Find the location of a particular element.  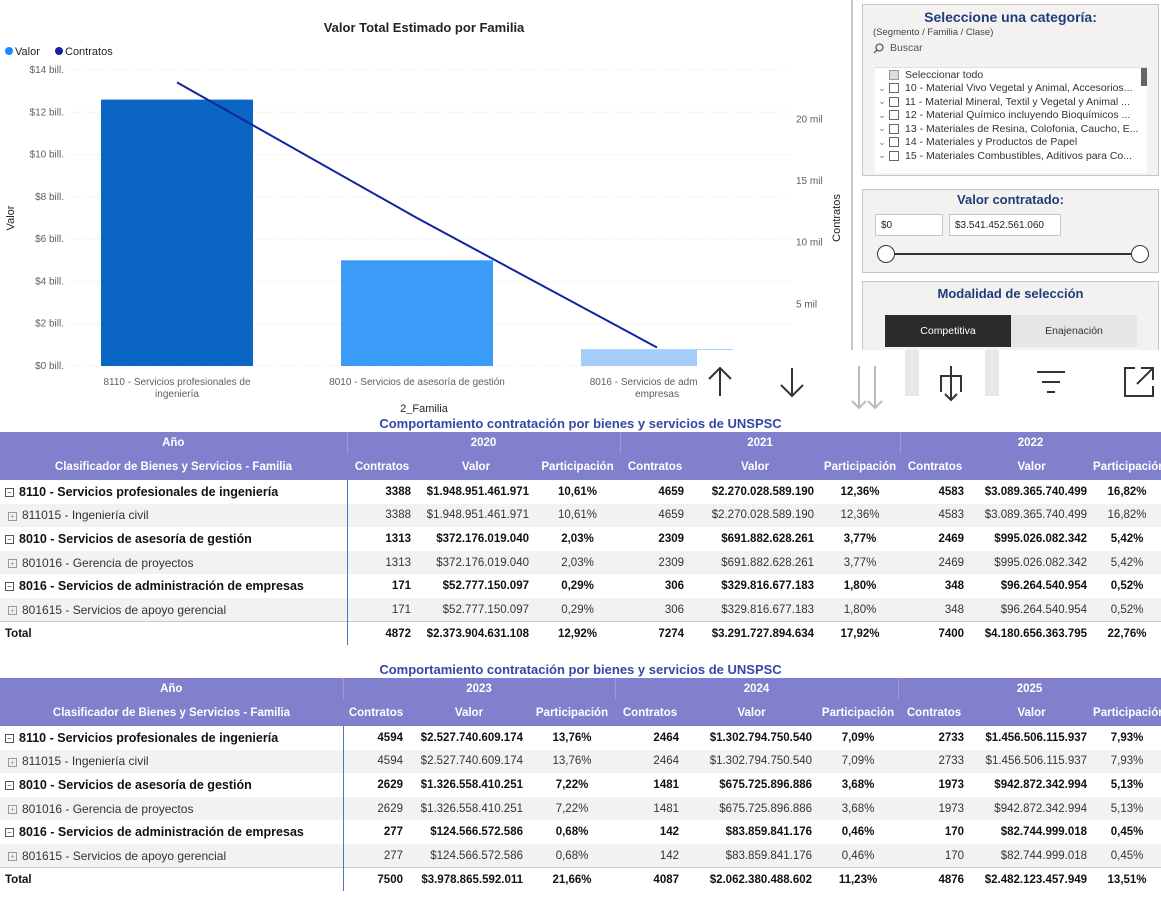

arrow-down-icon is located at coordinates (792, 382).